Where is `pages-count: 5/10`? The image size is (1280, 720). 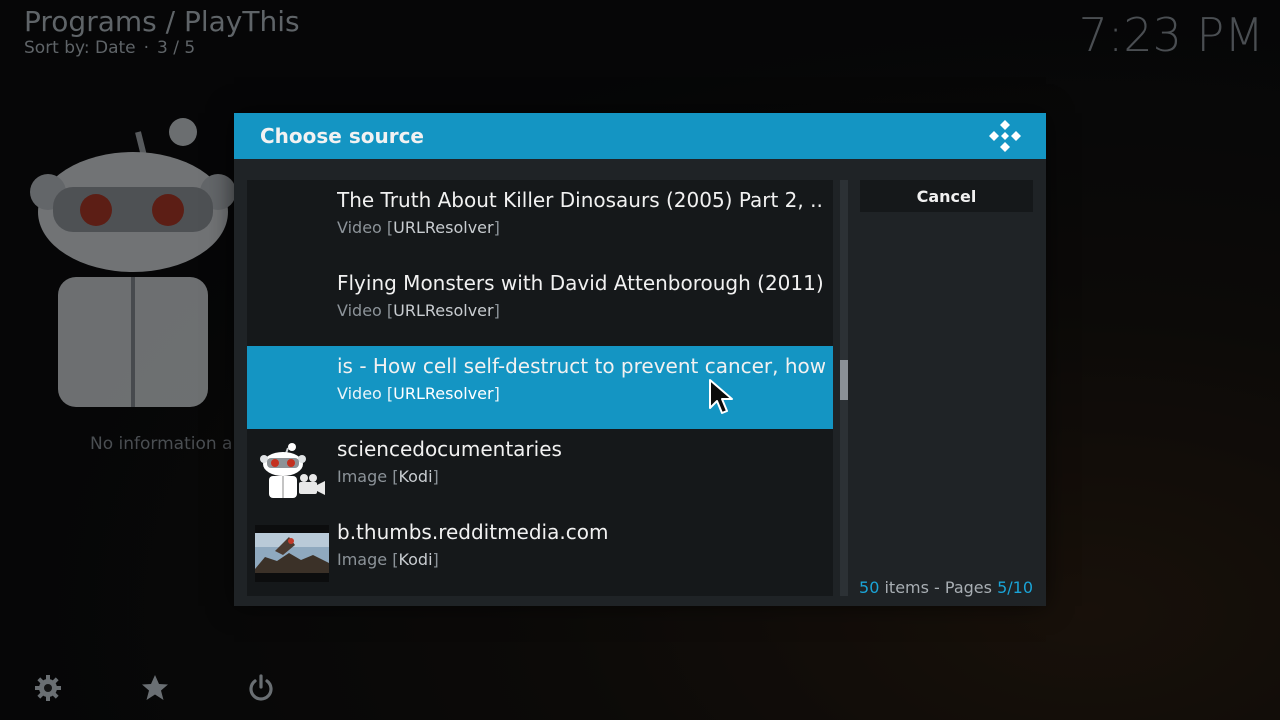 pages-count: 5/10 is located at coordinates (1015, 587).